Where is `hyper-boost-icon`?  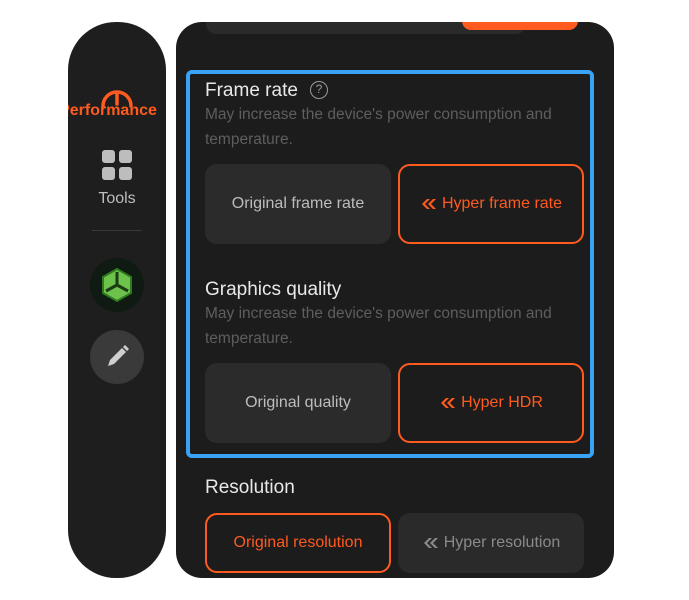
hyper-boost-icon is located at coordinates (431, 543).